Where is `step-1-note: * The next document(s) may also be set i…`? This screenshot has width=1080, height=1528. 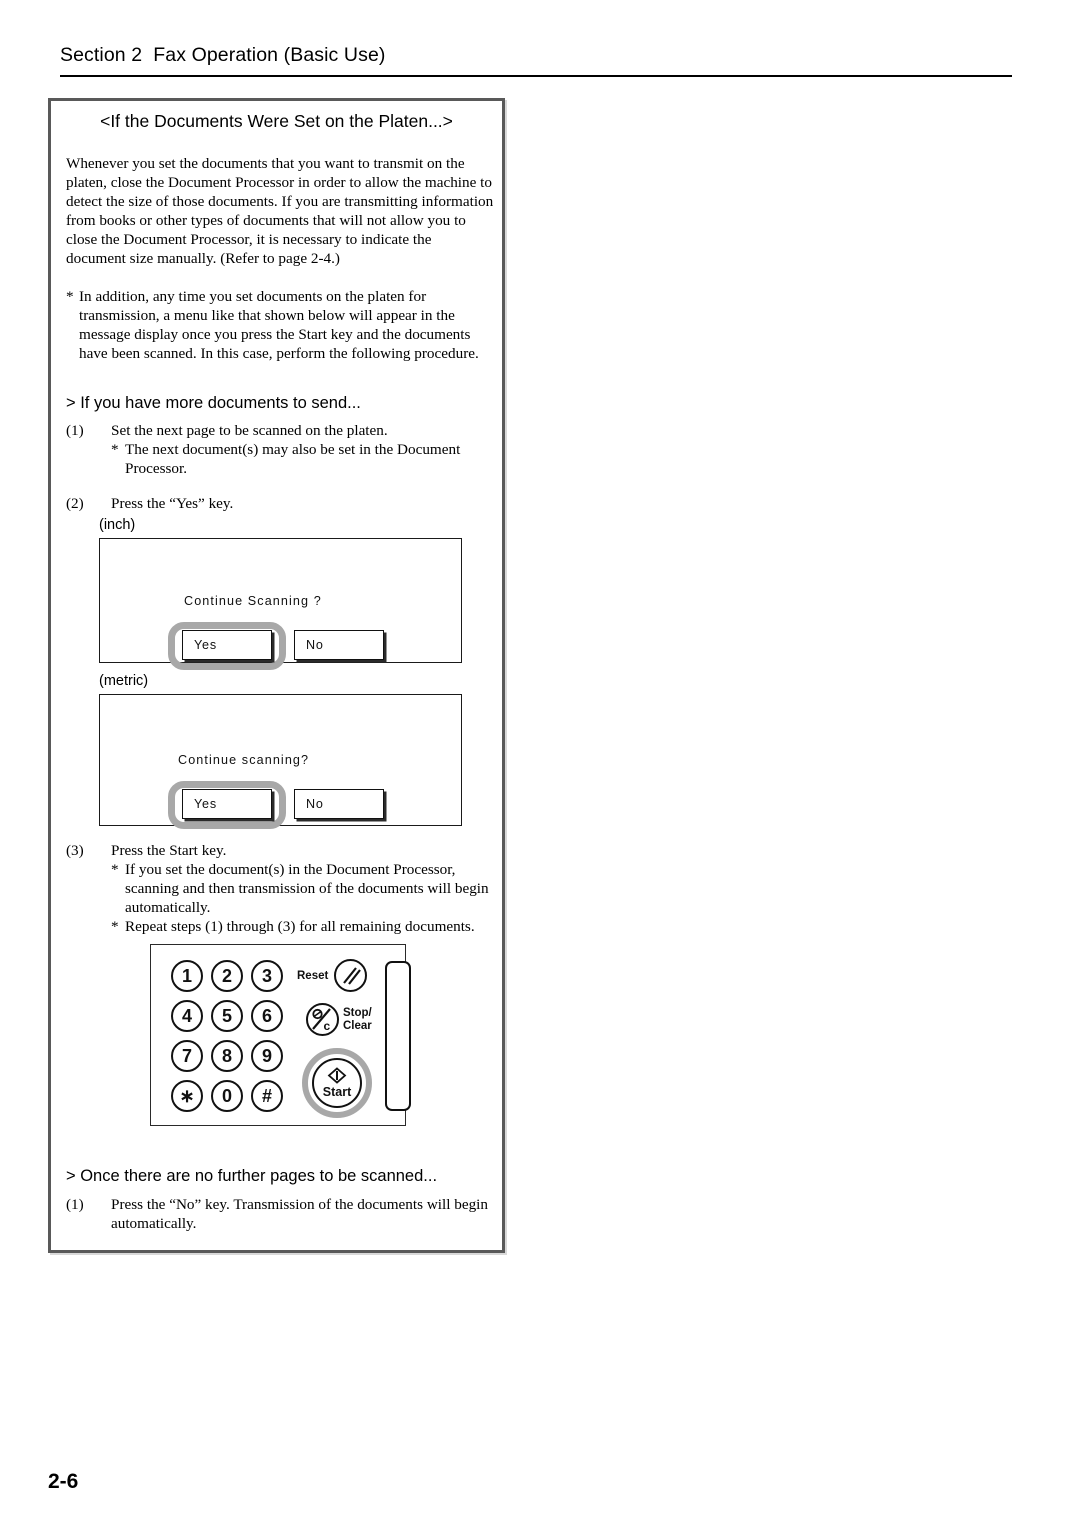 step-1-note: * The next document(s) may also be set i… is located at coordinates (305, 459).